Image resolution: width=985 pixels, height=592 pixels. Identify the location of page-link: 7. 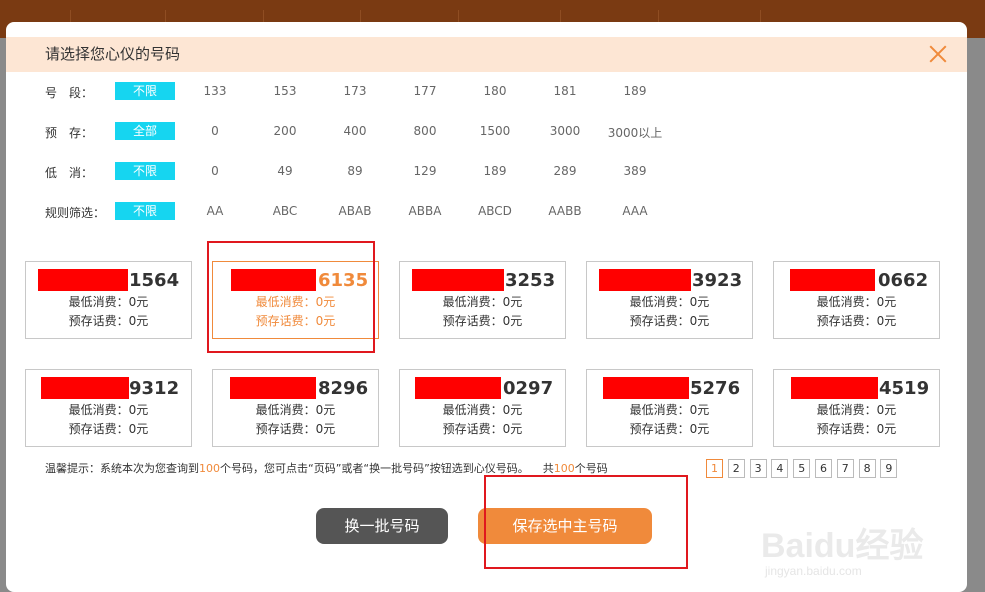
(845, 468).